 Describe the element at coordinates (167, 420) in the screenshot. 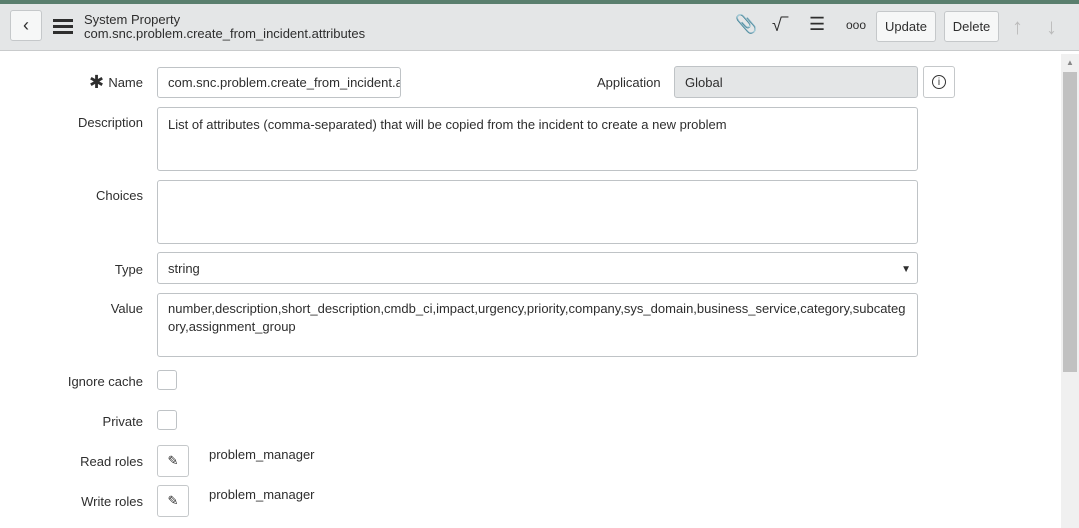

I see `private-checkbox` at that location.